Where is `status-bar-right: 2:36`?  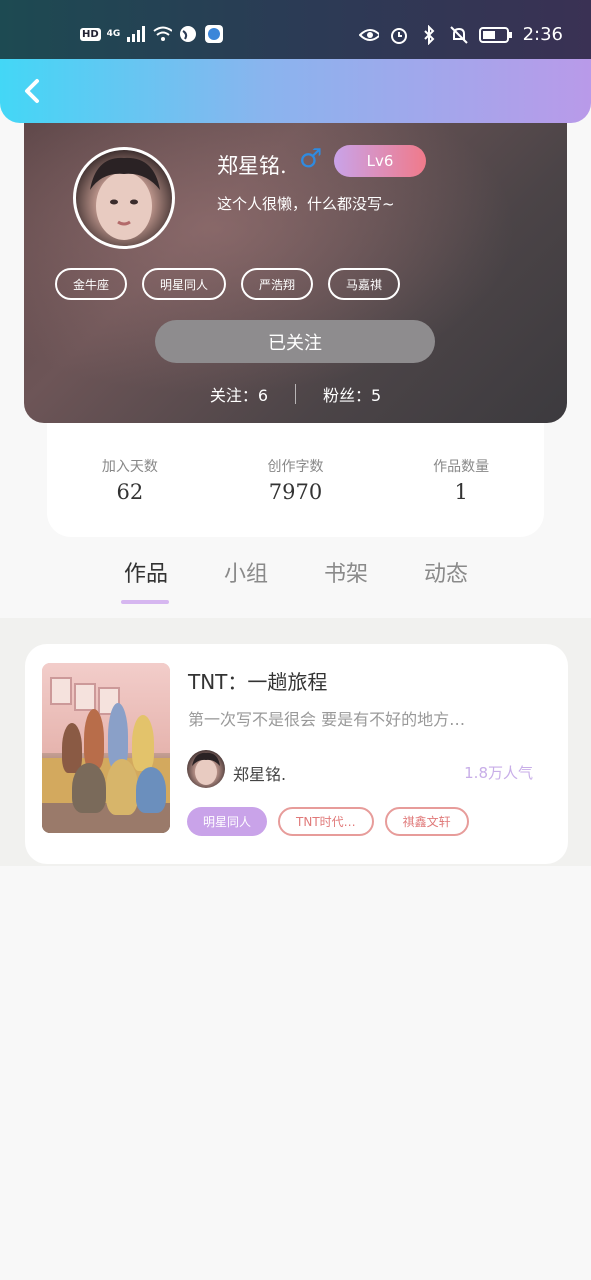 status-bar-right: 2:36 is located at coordinates (460, 34).